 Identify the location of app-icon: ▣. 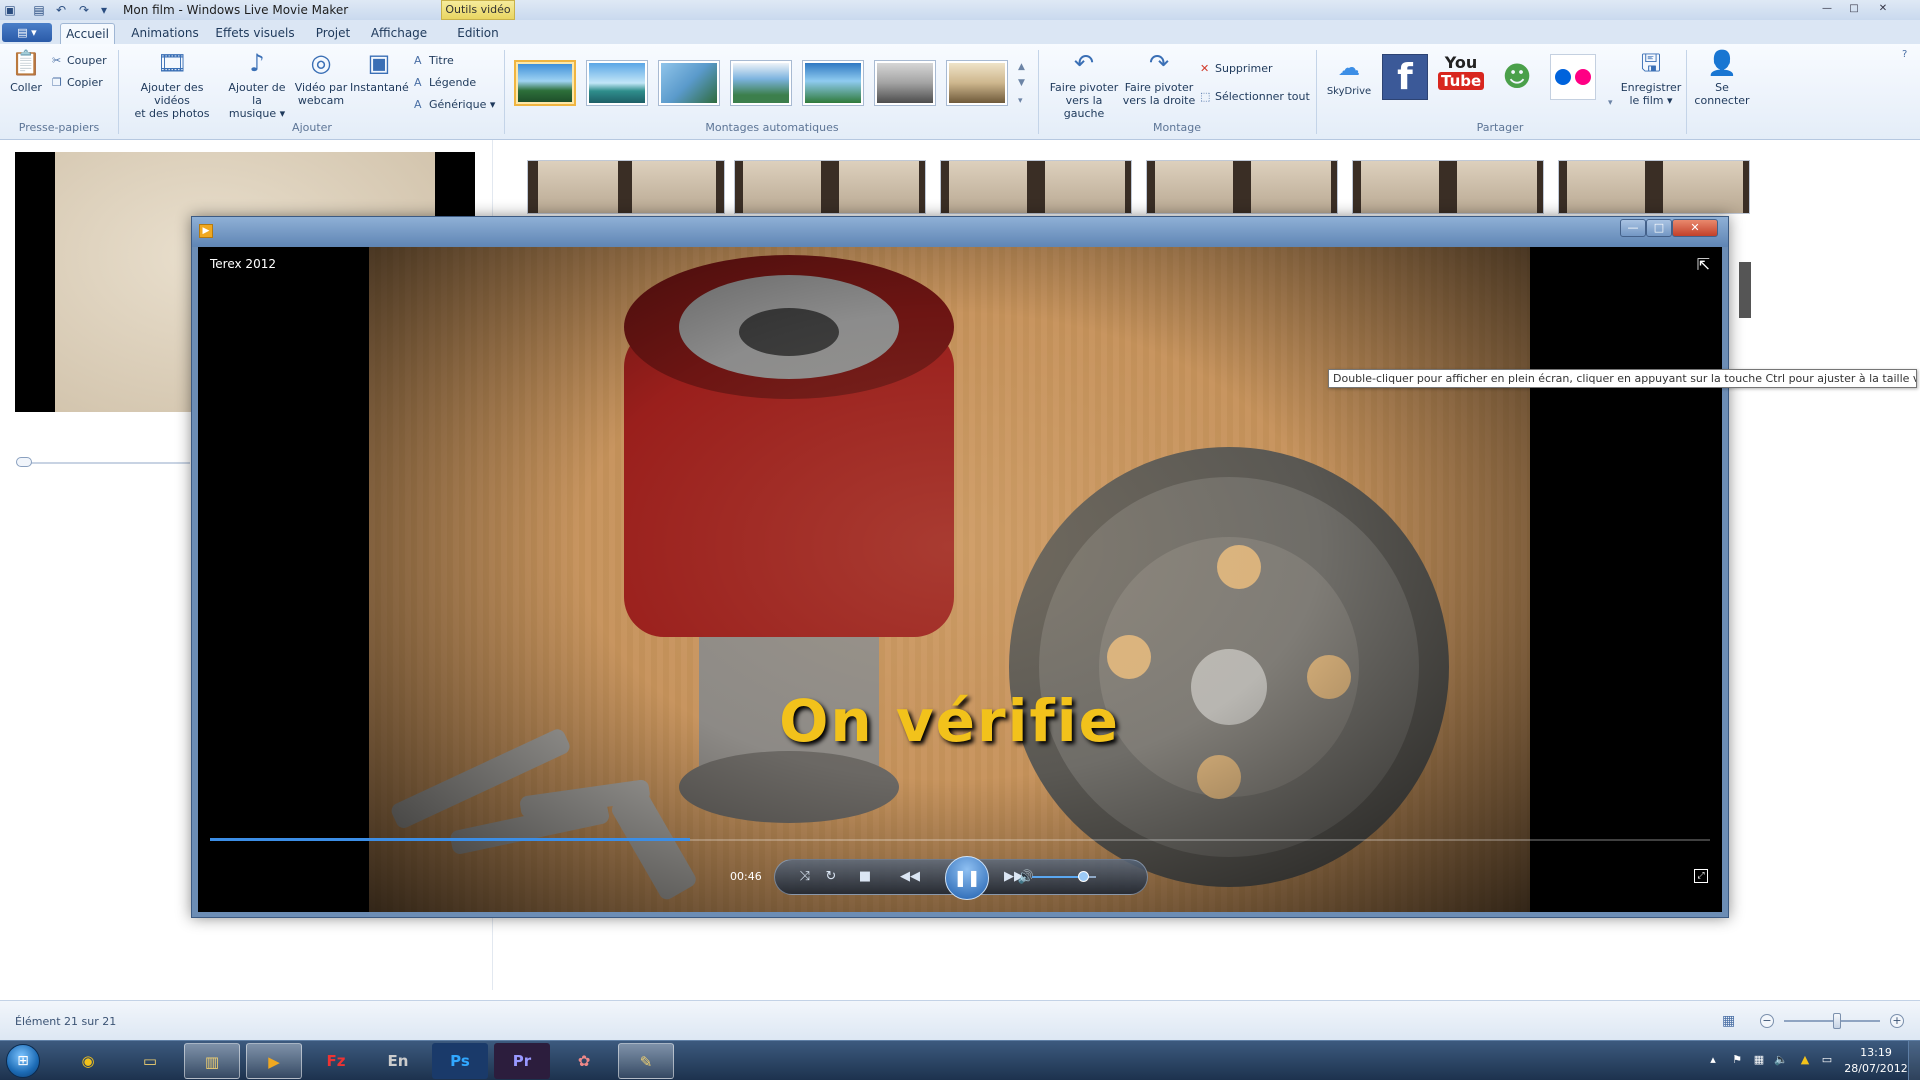
(10, 10).